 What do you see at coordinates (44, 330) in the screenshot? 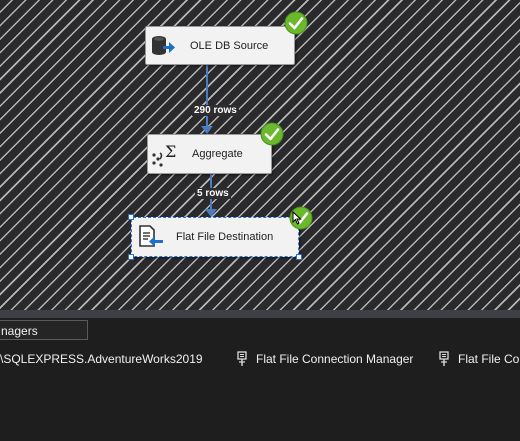
I see `connection-managers-tab: nagers` at bounding box center [44, 330].